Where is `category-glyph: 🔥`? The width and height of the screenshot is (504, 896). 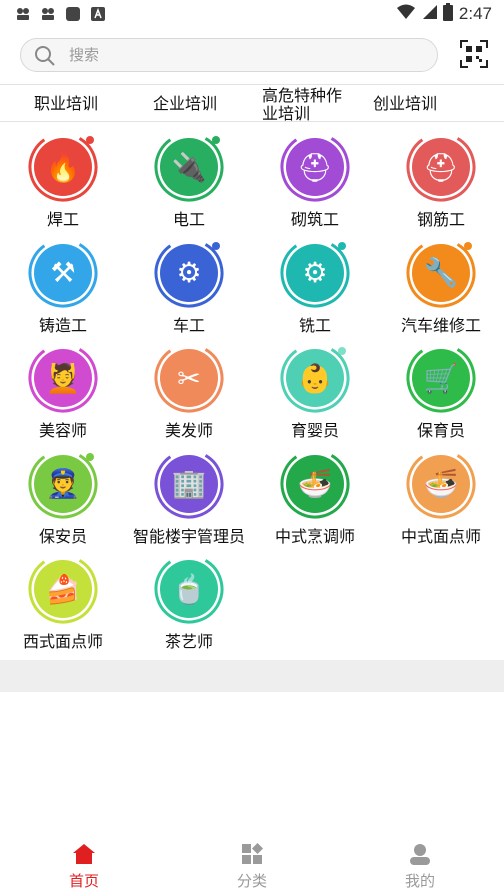
category-glyph: 🔥 is located at coordinates (63, 167).